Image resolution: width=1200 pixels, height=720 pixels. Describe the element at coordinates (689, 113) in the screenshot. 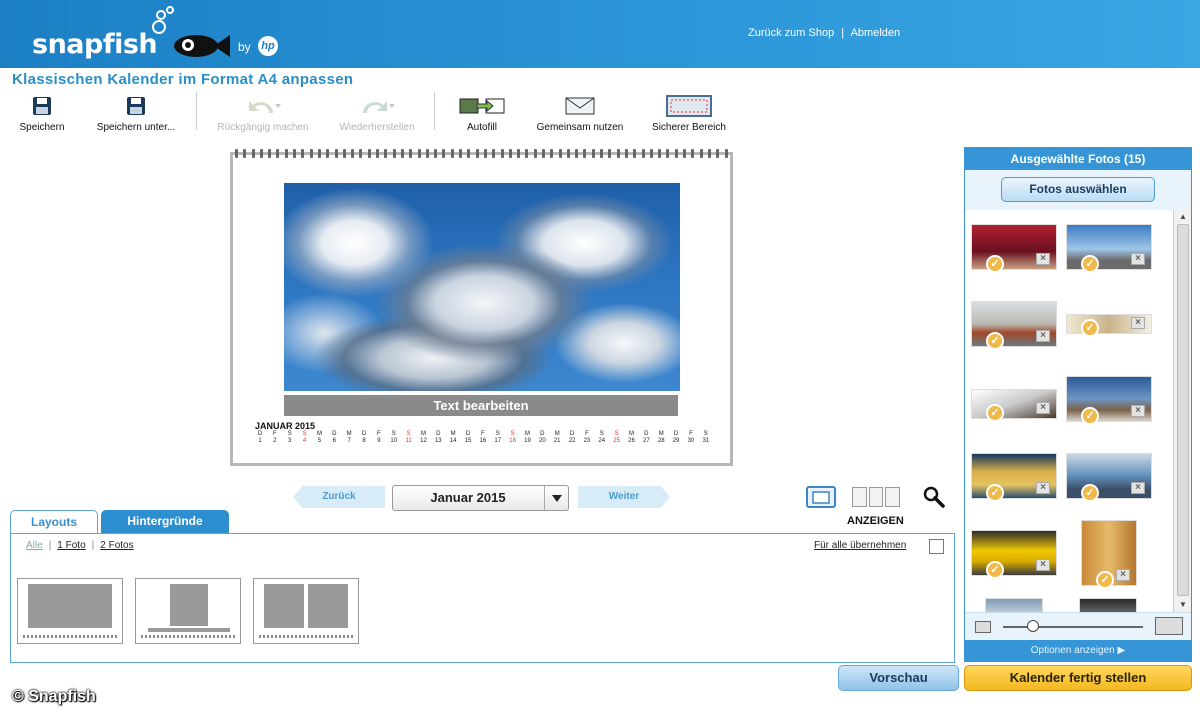

I see `safe-area-button: Sicherer Bereich` at that location.